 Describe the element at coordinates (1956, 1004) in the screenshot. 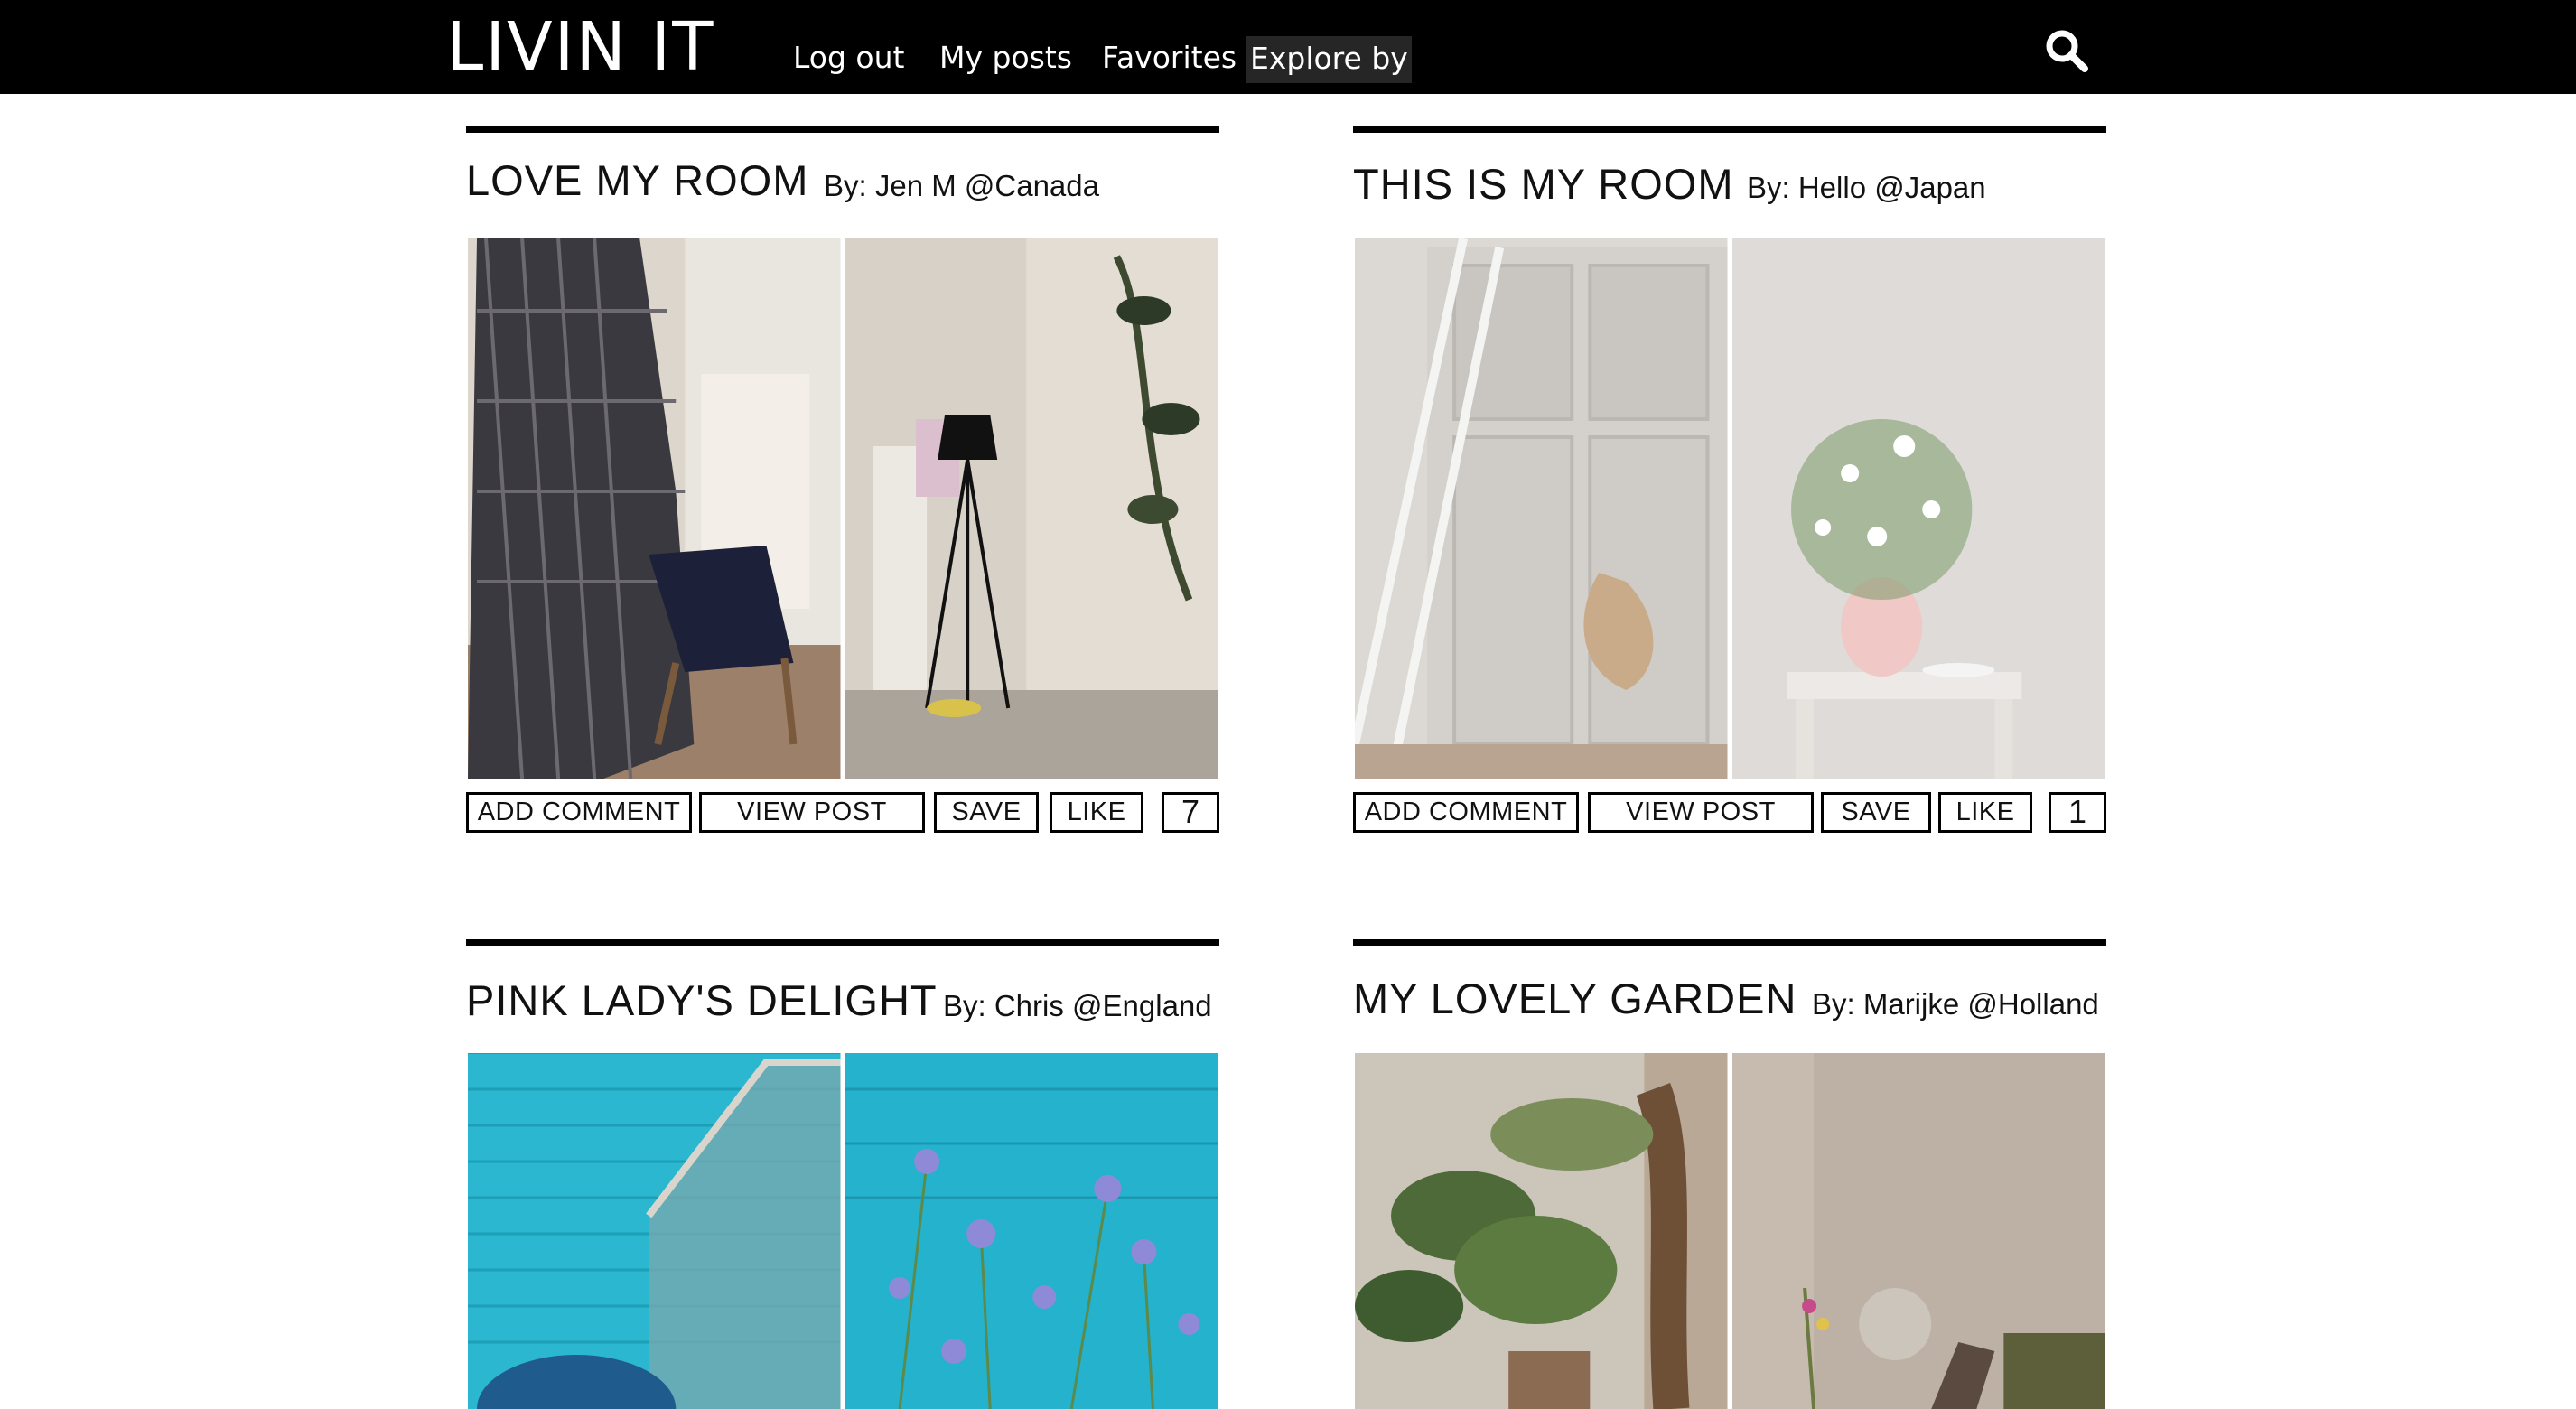

I see `post-byline: By: Marijke @Holland` at that location.